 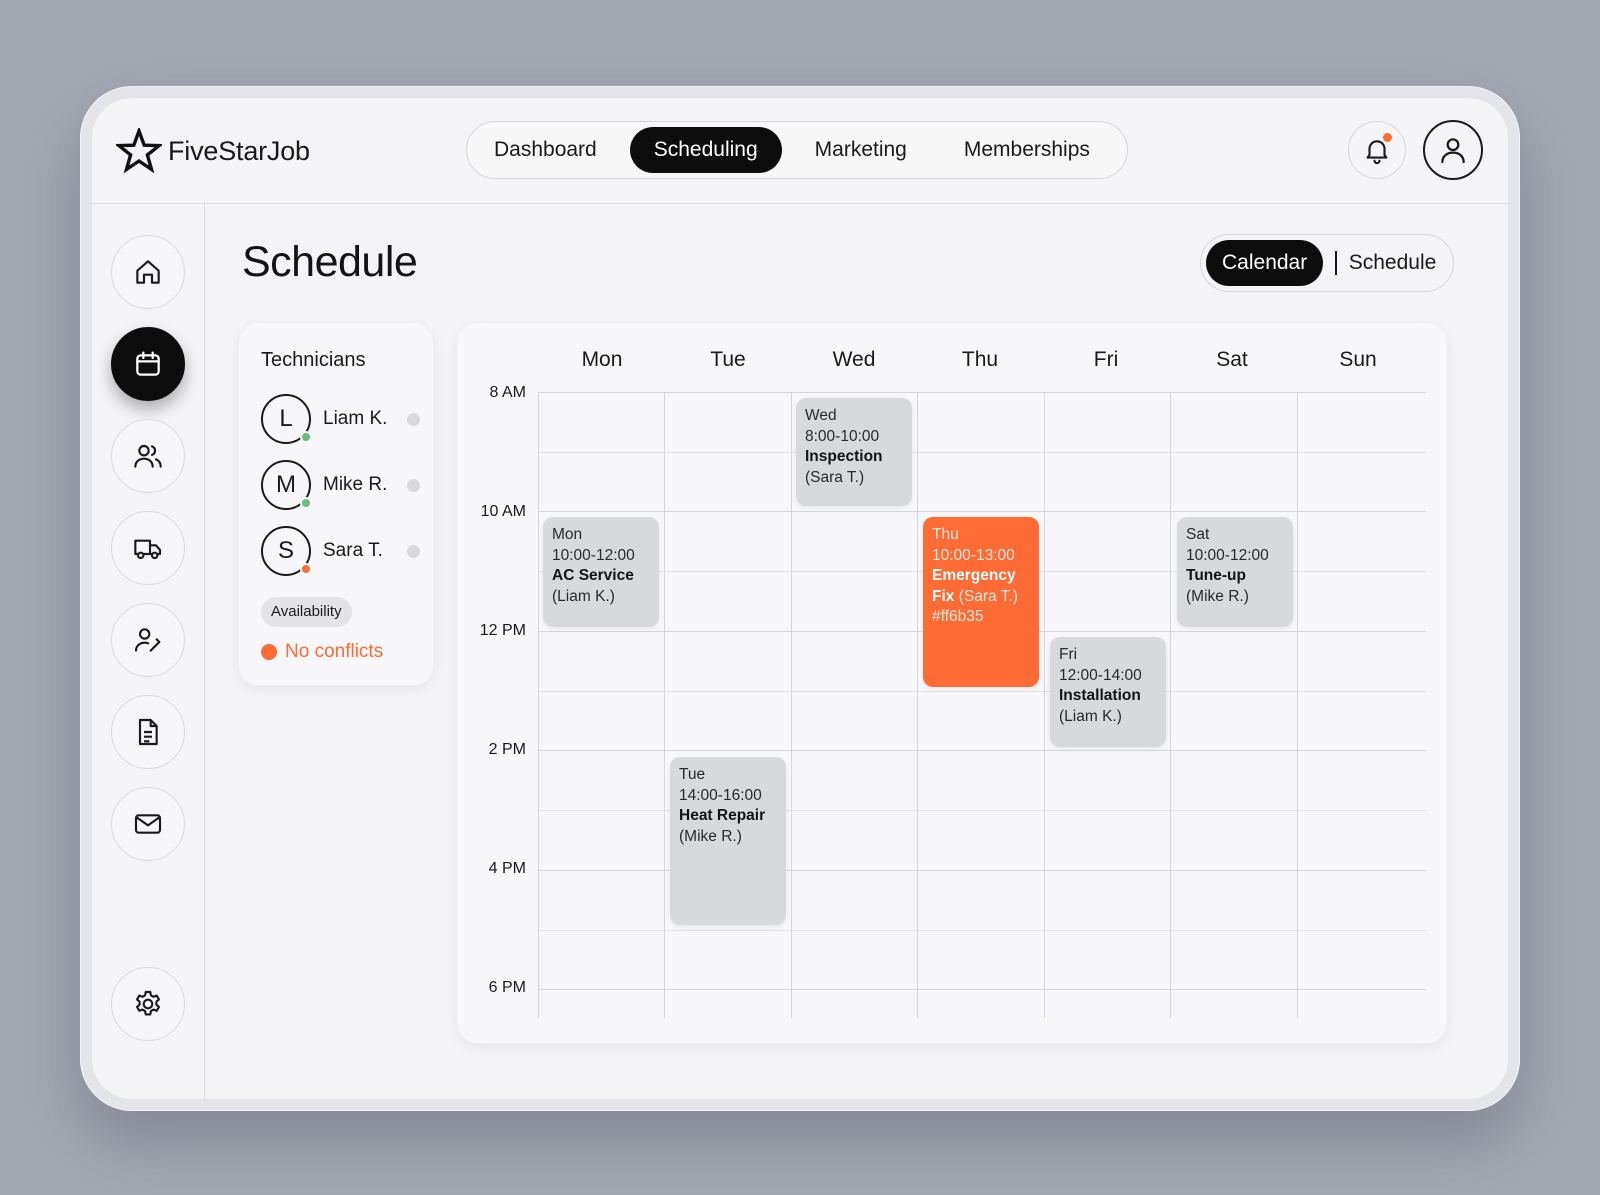 I want to click on nav-memberships: Memberships, so click(x=1015, y=150).